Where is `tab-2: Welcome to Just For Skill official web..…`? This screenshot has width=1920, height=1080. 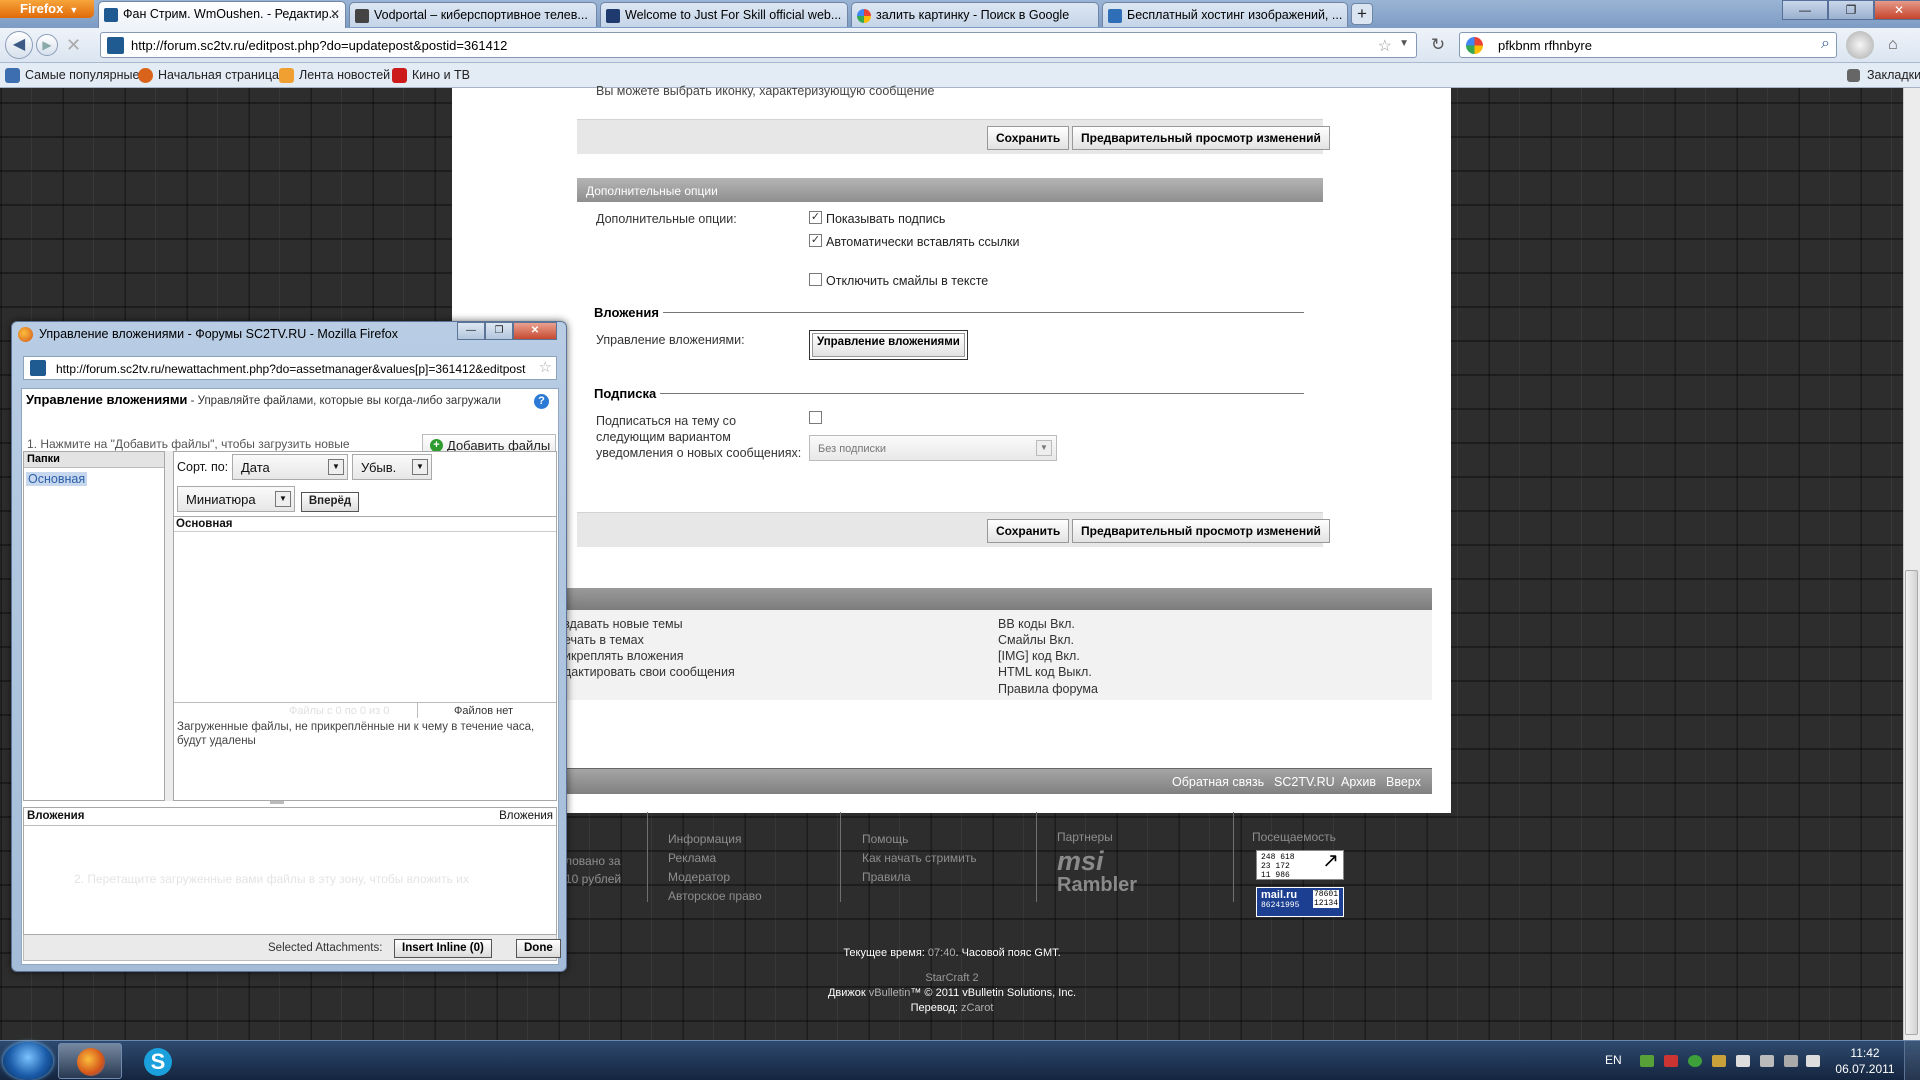 tab-2: Welcome to Just For Skill official web..… is located at coordinates (724, 14).